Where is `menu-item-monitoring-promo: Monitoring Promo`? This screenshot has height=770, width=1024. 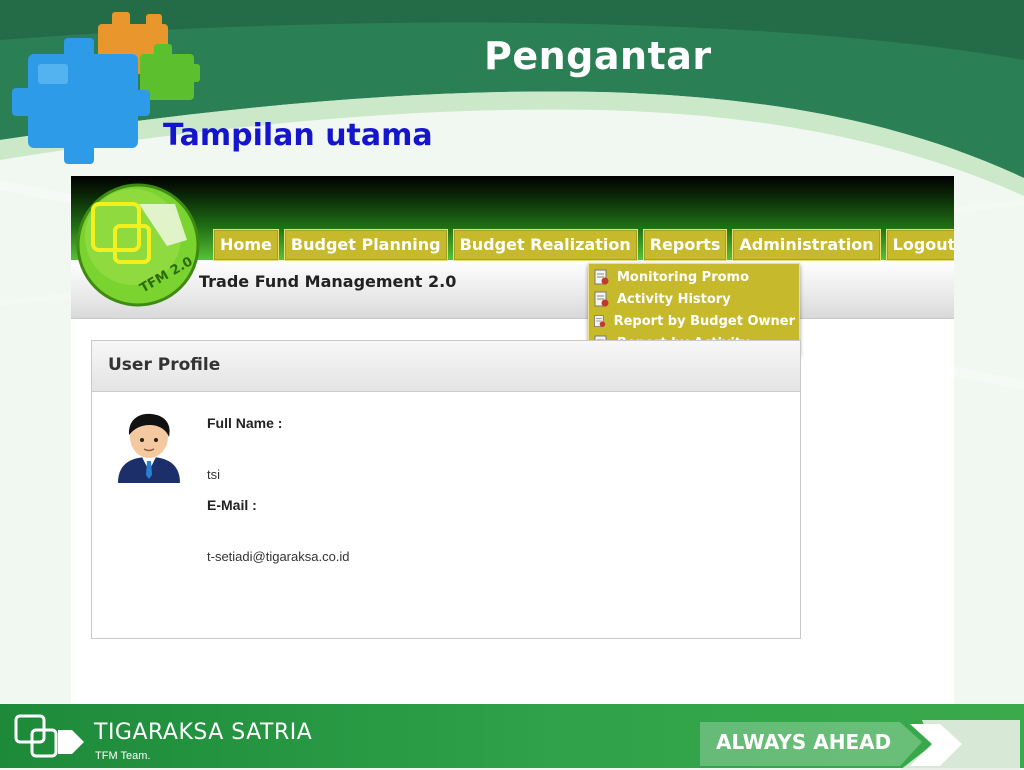 menu-item-monitoring-promo: Monitoring Promo is located at coordinates (694, 277).